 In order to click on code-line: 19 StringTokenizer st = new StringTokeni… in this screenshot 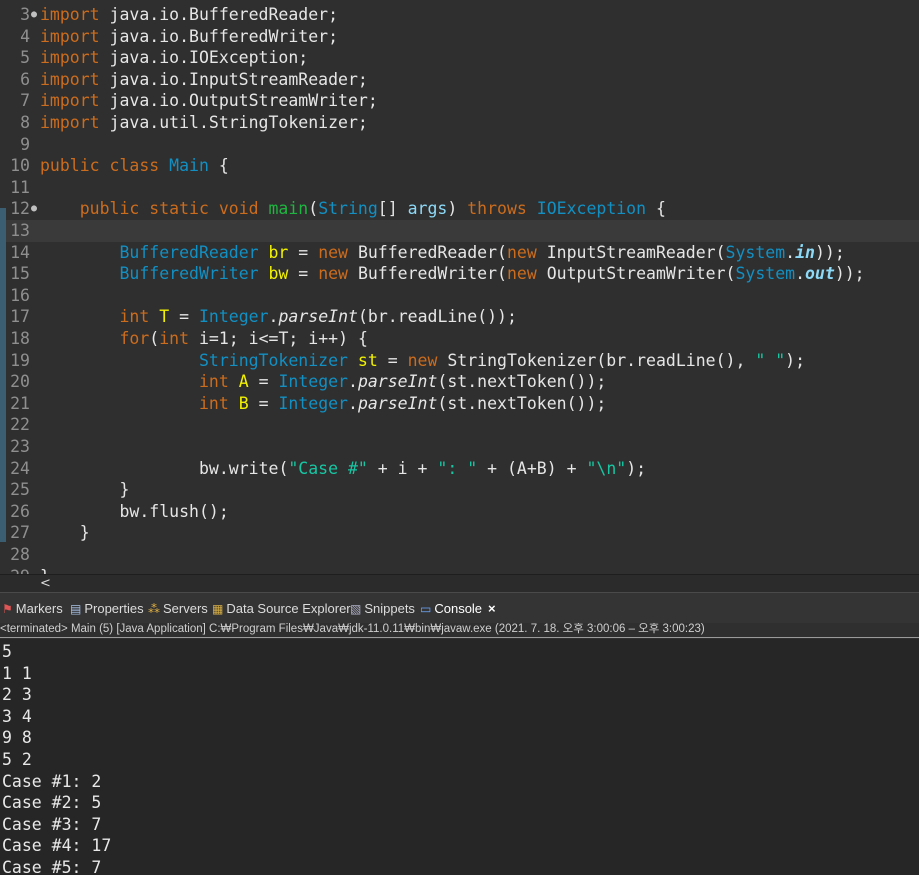, I will do `click(459, 361)`.